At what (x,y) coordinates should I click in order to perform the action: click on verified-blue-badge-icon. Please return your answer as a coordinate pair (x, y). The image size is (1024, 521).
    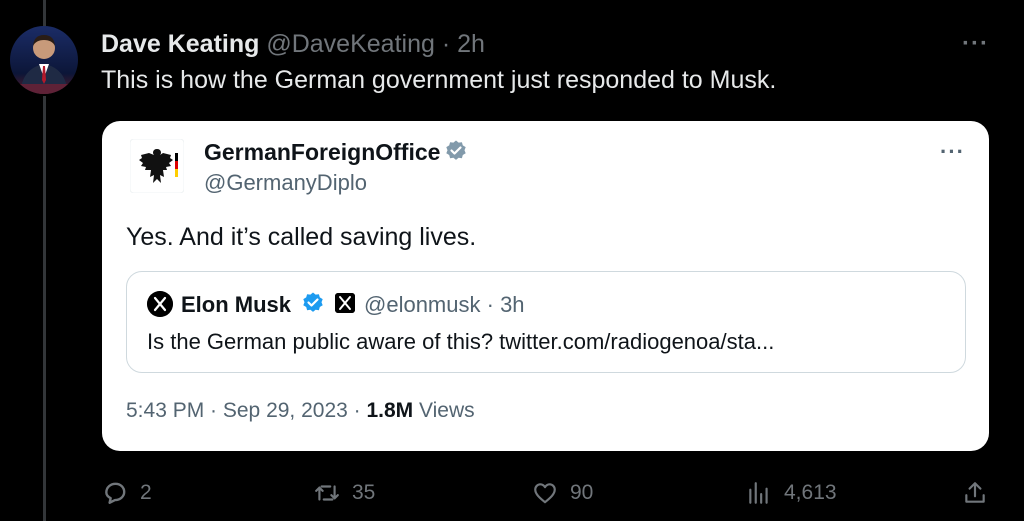
    Looking at the image, I should click on (313, 302).